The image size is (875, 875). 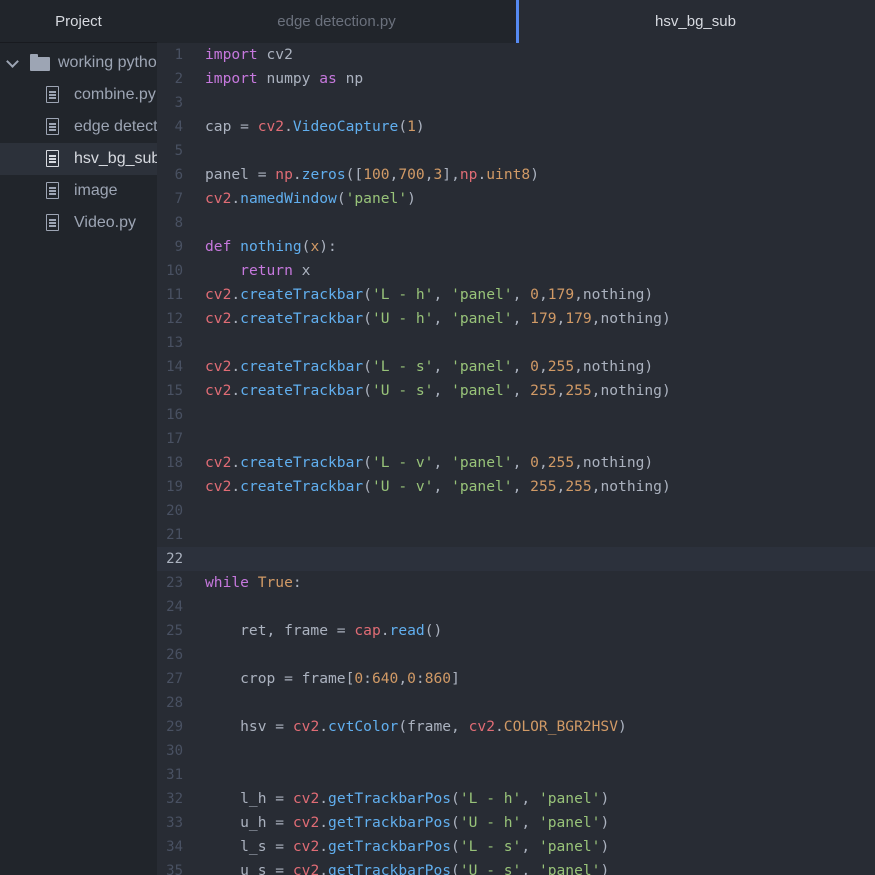 I want to click on code-token: cvtColor, so click(x=363, y=726).